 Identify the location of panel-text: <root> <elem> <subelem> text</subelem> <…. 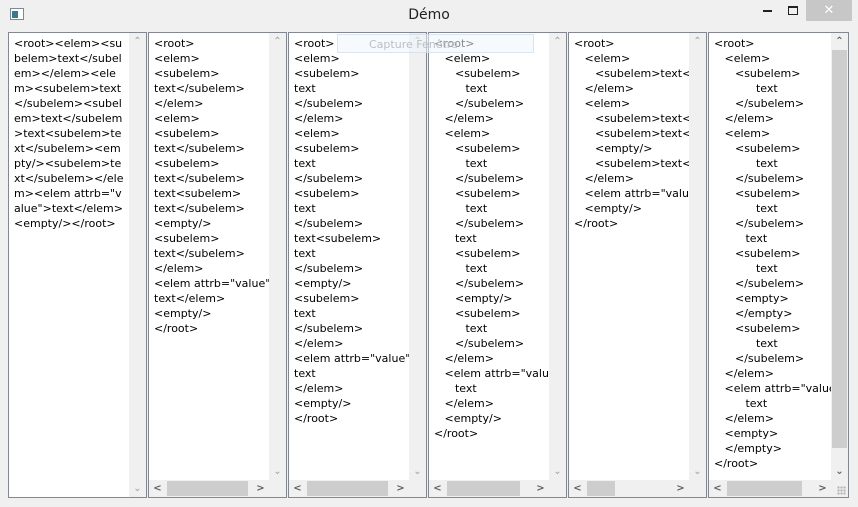
(211, 186).